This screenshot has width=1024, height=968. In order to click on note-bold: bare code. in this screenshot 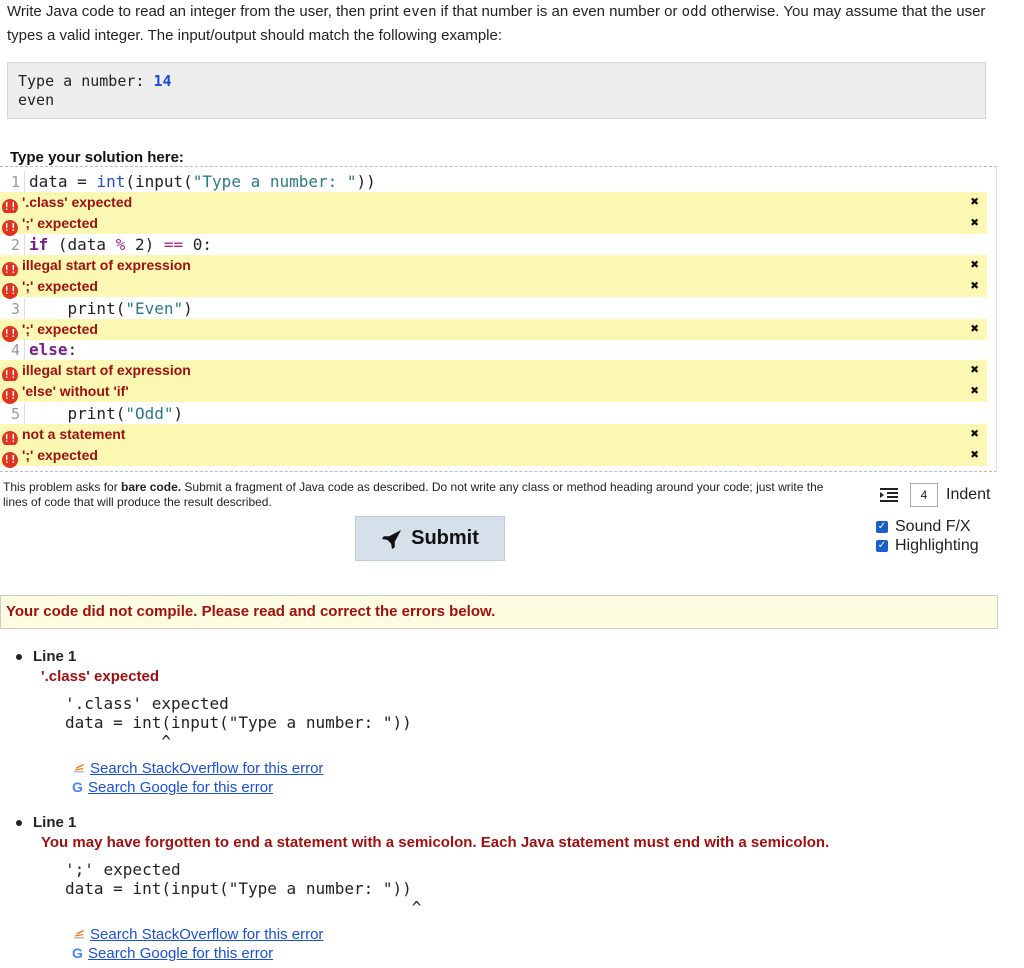, I will do `click(151, 487)`.